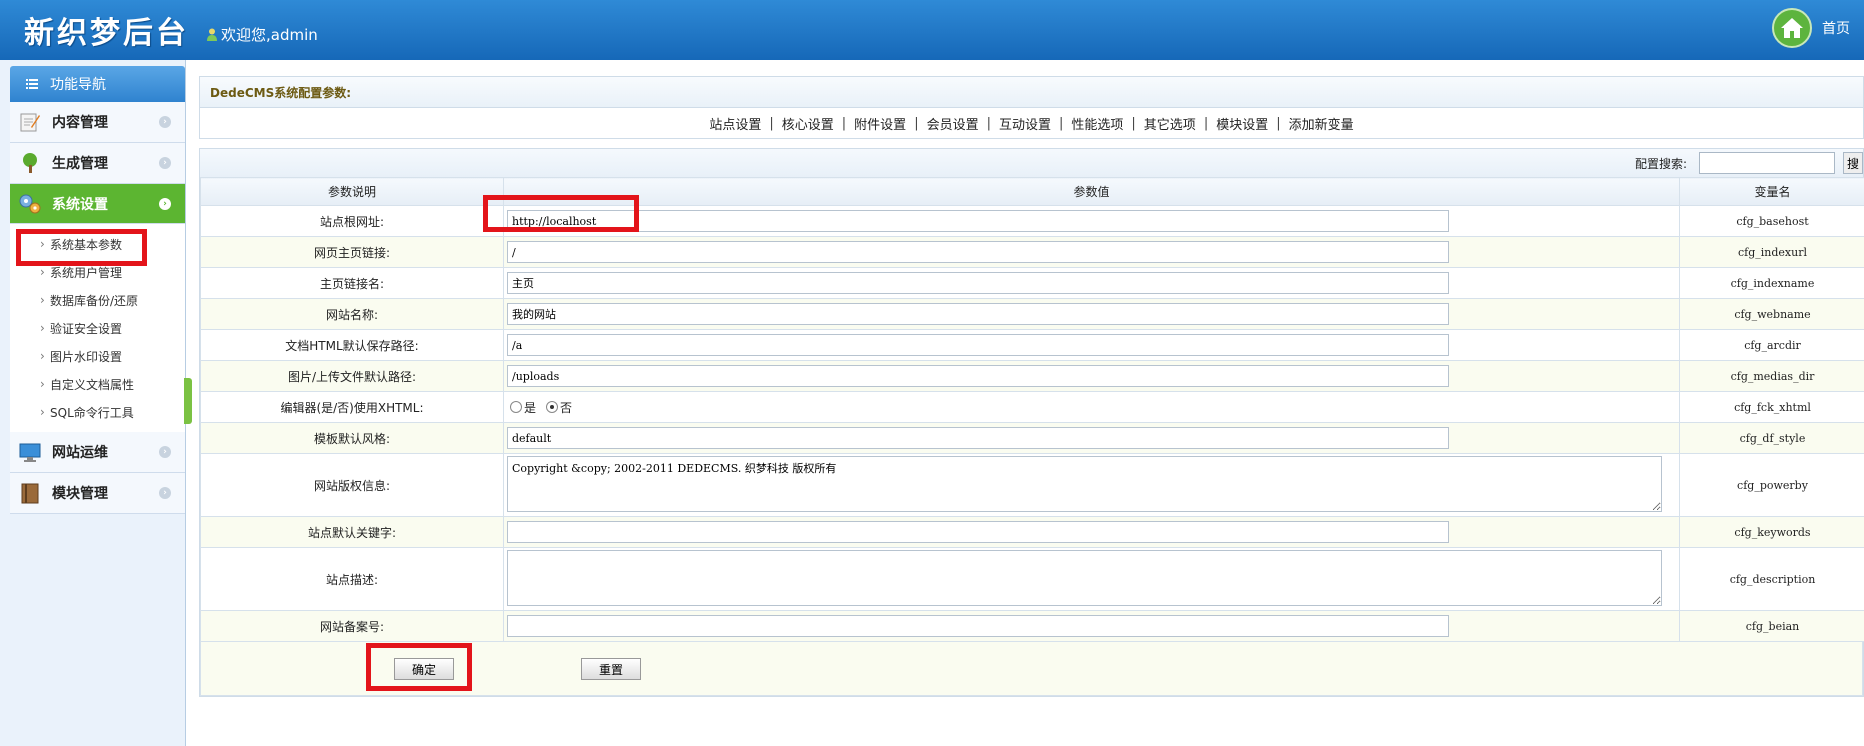  Describe the element at coordinates (97, 412) in the screenshot. I see `submenu-item-sql-tool: SQL命令行工具` at that location.